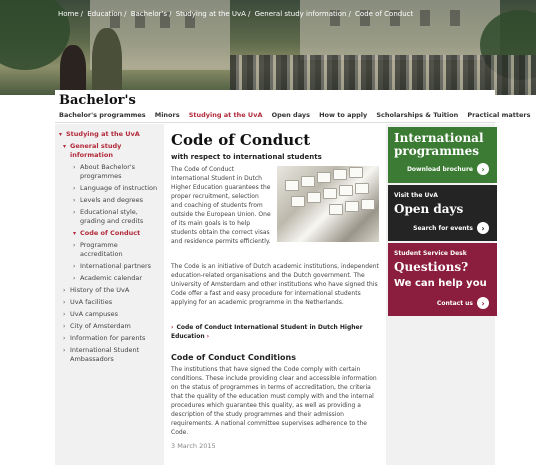 The width and height of the screenshot is (536, 465). I want to click on sidebar-item-campuses: › UvA campuses, so click(109, 314).